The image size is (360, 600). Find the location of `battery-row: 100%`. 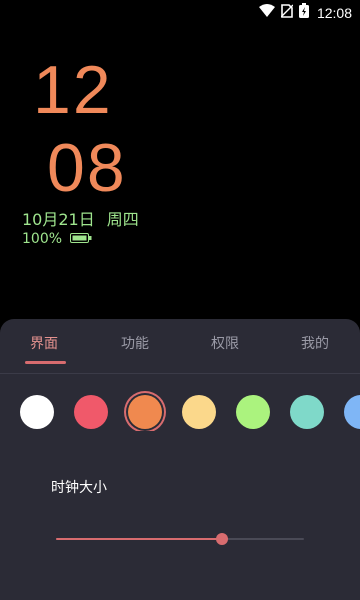

battery-row: 100% is located at coordinates (57, 239).